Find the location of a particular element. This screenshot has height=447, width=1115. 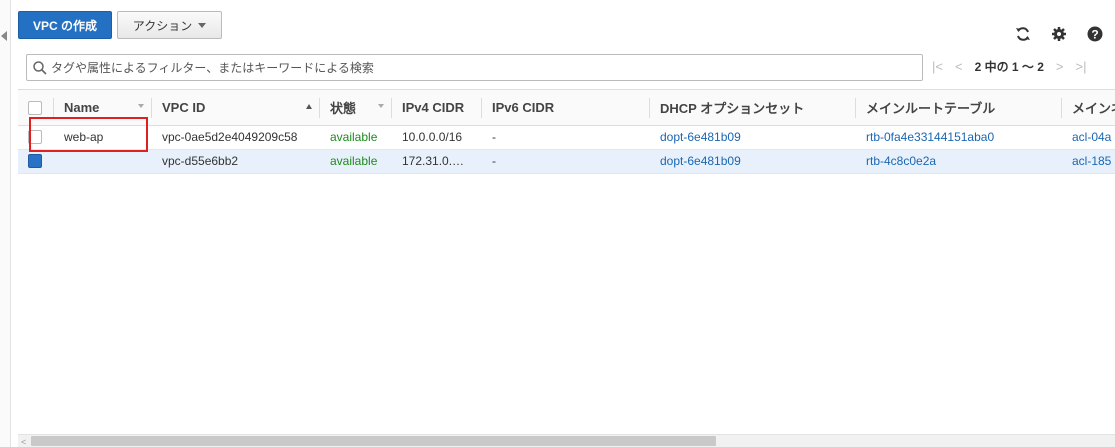

filter-search-bar is located at coordinates (474, 67).